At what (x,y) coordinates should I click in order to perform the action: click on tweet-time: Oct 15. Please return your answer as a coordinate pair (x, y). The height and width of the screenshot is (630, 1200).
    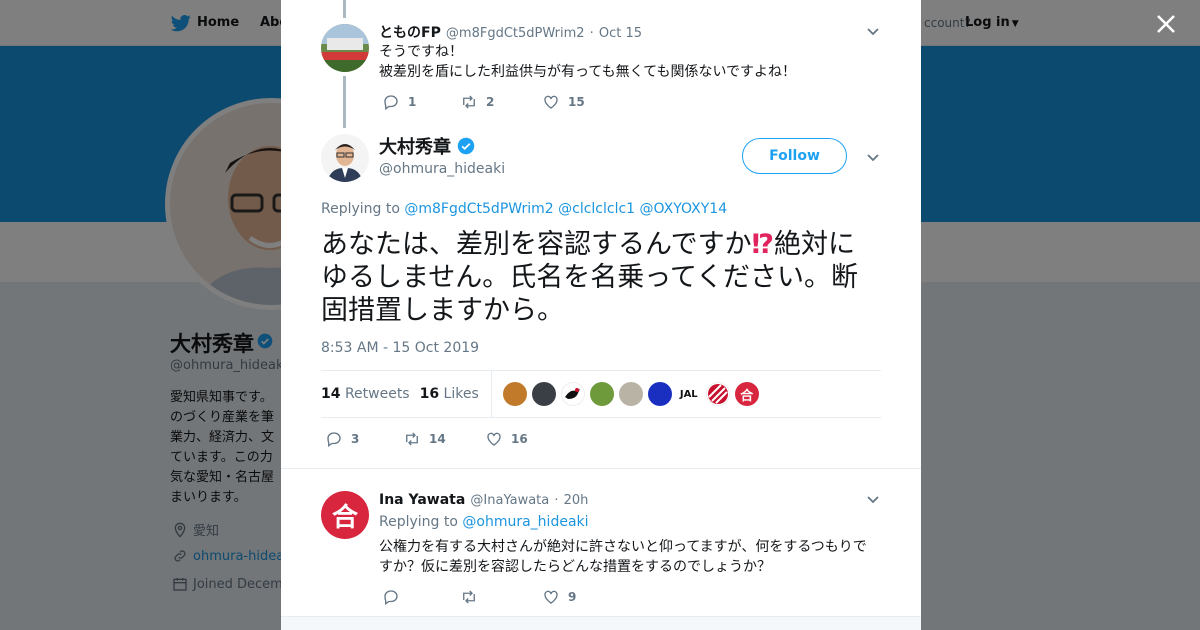
    Looking at the image, I should click on (620, 33).